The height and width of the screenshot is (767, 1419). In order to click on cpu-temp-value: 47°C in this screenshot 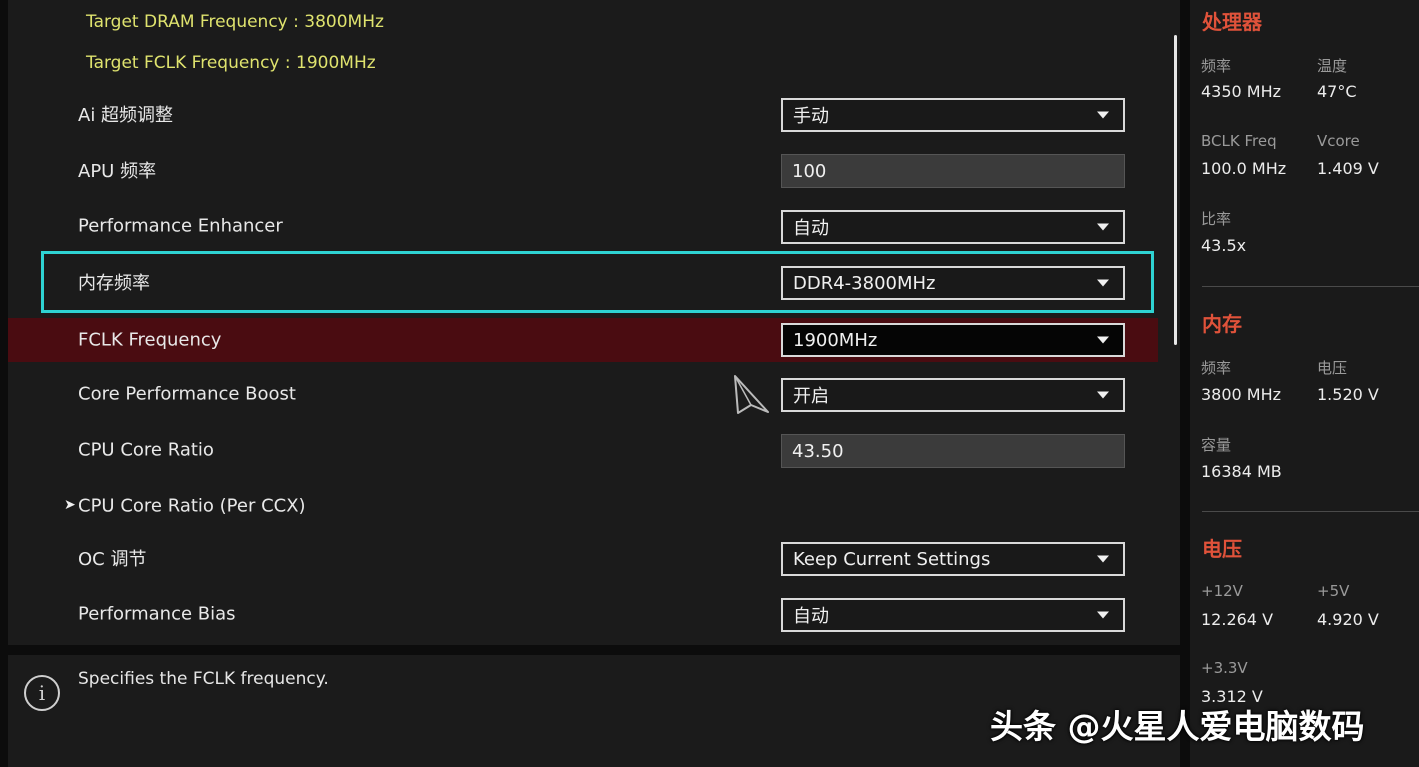, I will do `click(1337, 91)`.